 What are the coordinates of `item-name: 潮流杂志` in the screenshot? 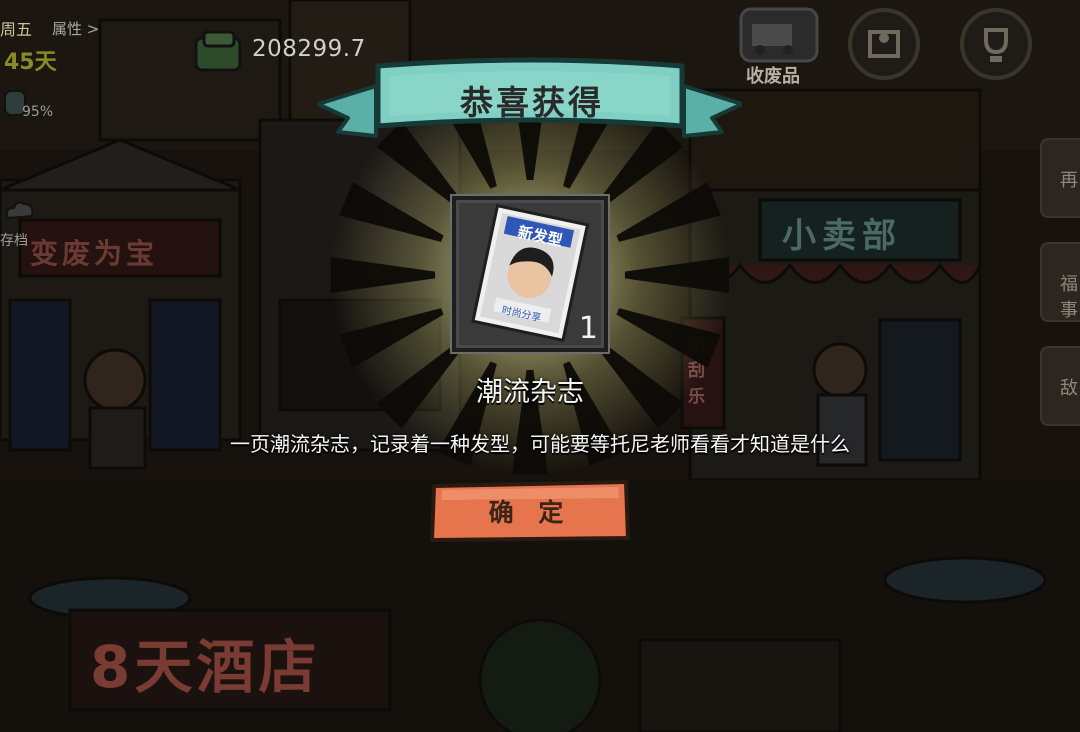 It's located at (530, 392).